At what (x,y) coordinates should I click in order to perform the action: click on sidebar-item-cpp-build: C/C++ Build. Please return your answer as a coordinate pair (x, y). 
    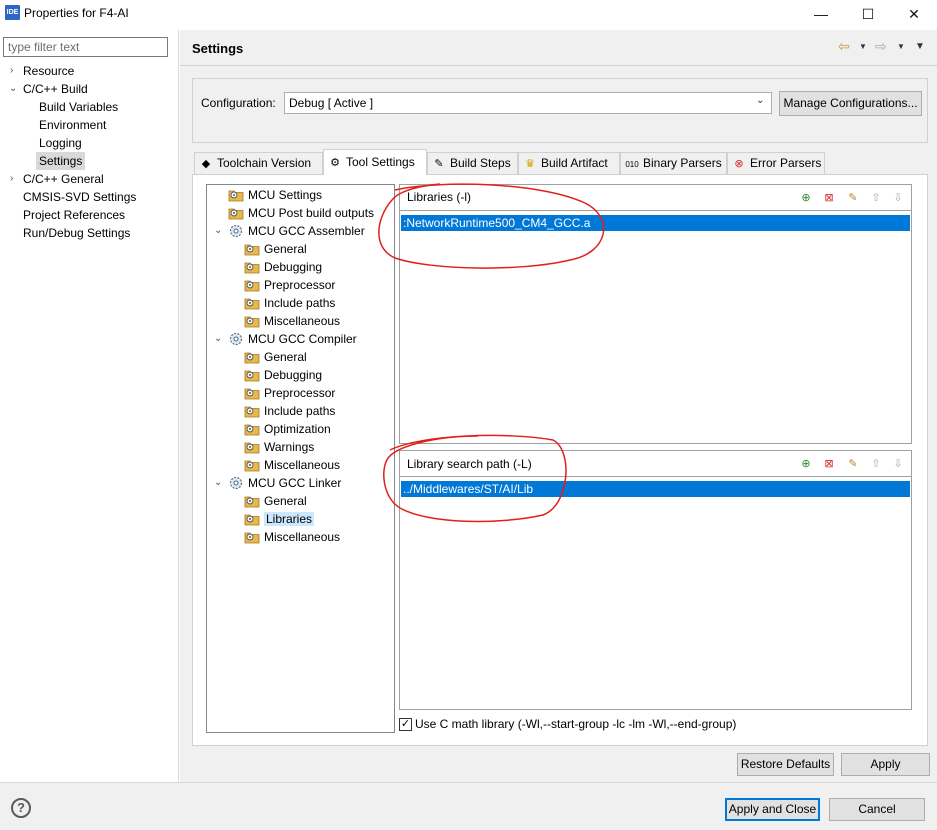
    Looking at the image, I should click on (55, 89).